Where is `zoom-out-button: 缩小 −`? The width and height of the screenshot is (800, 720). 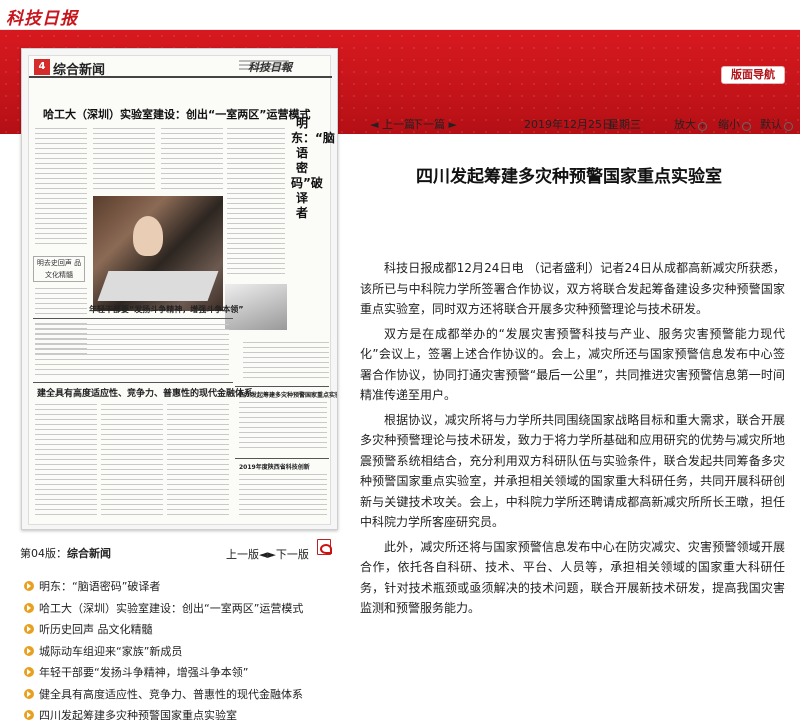 zoom-out-button: 缩小 − is located at coordinates (734, 124).